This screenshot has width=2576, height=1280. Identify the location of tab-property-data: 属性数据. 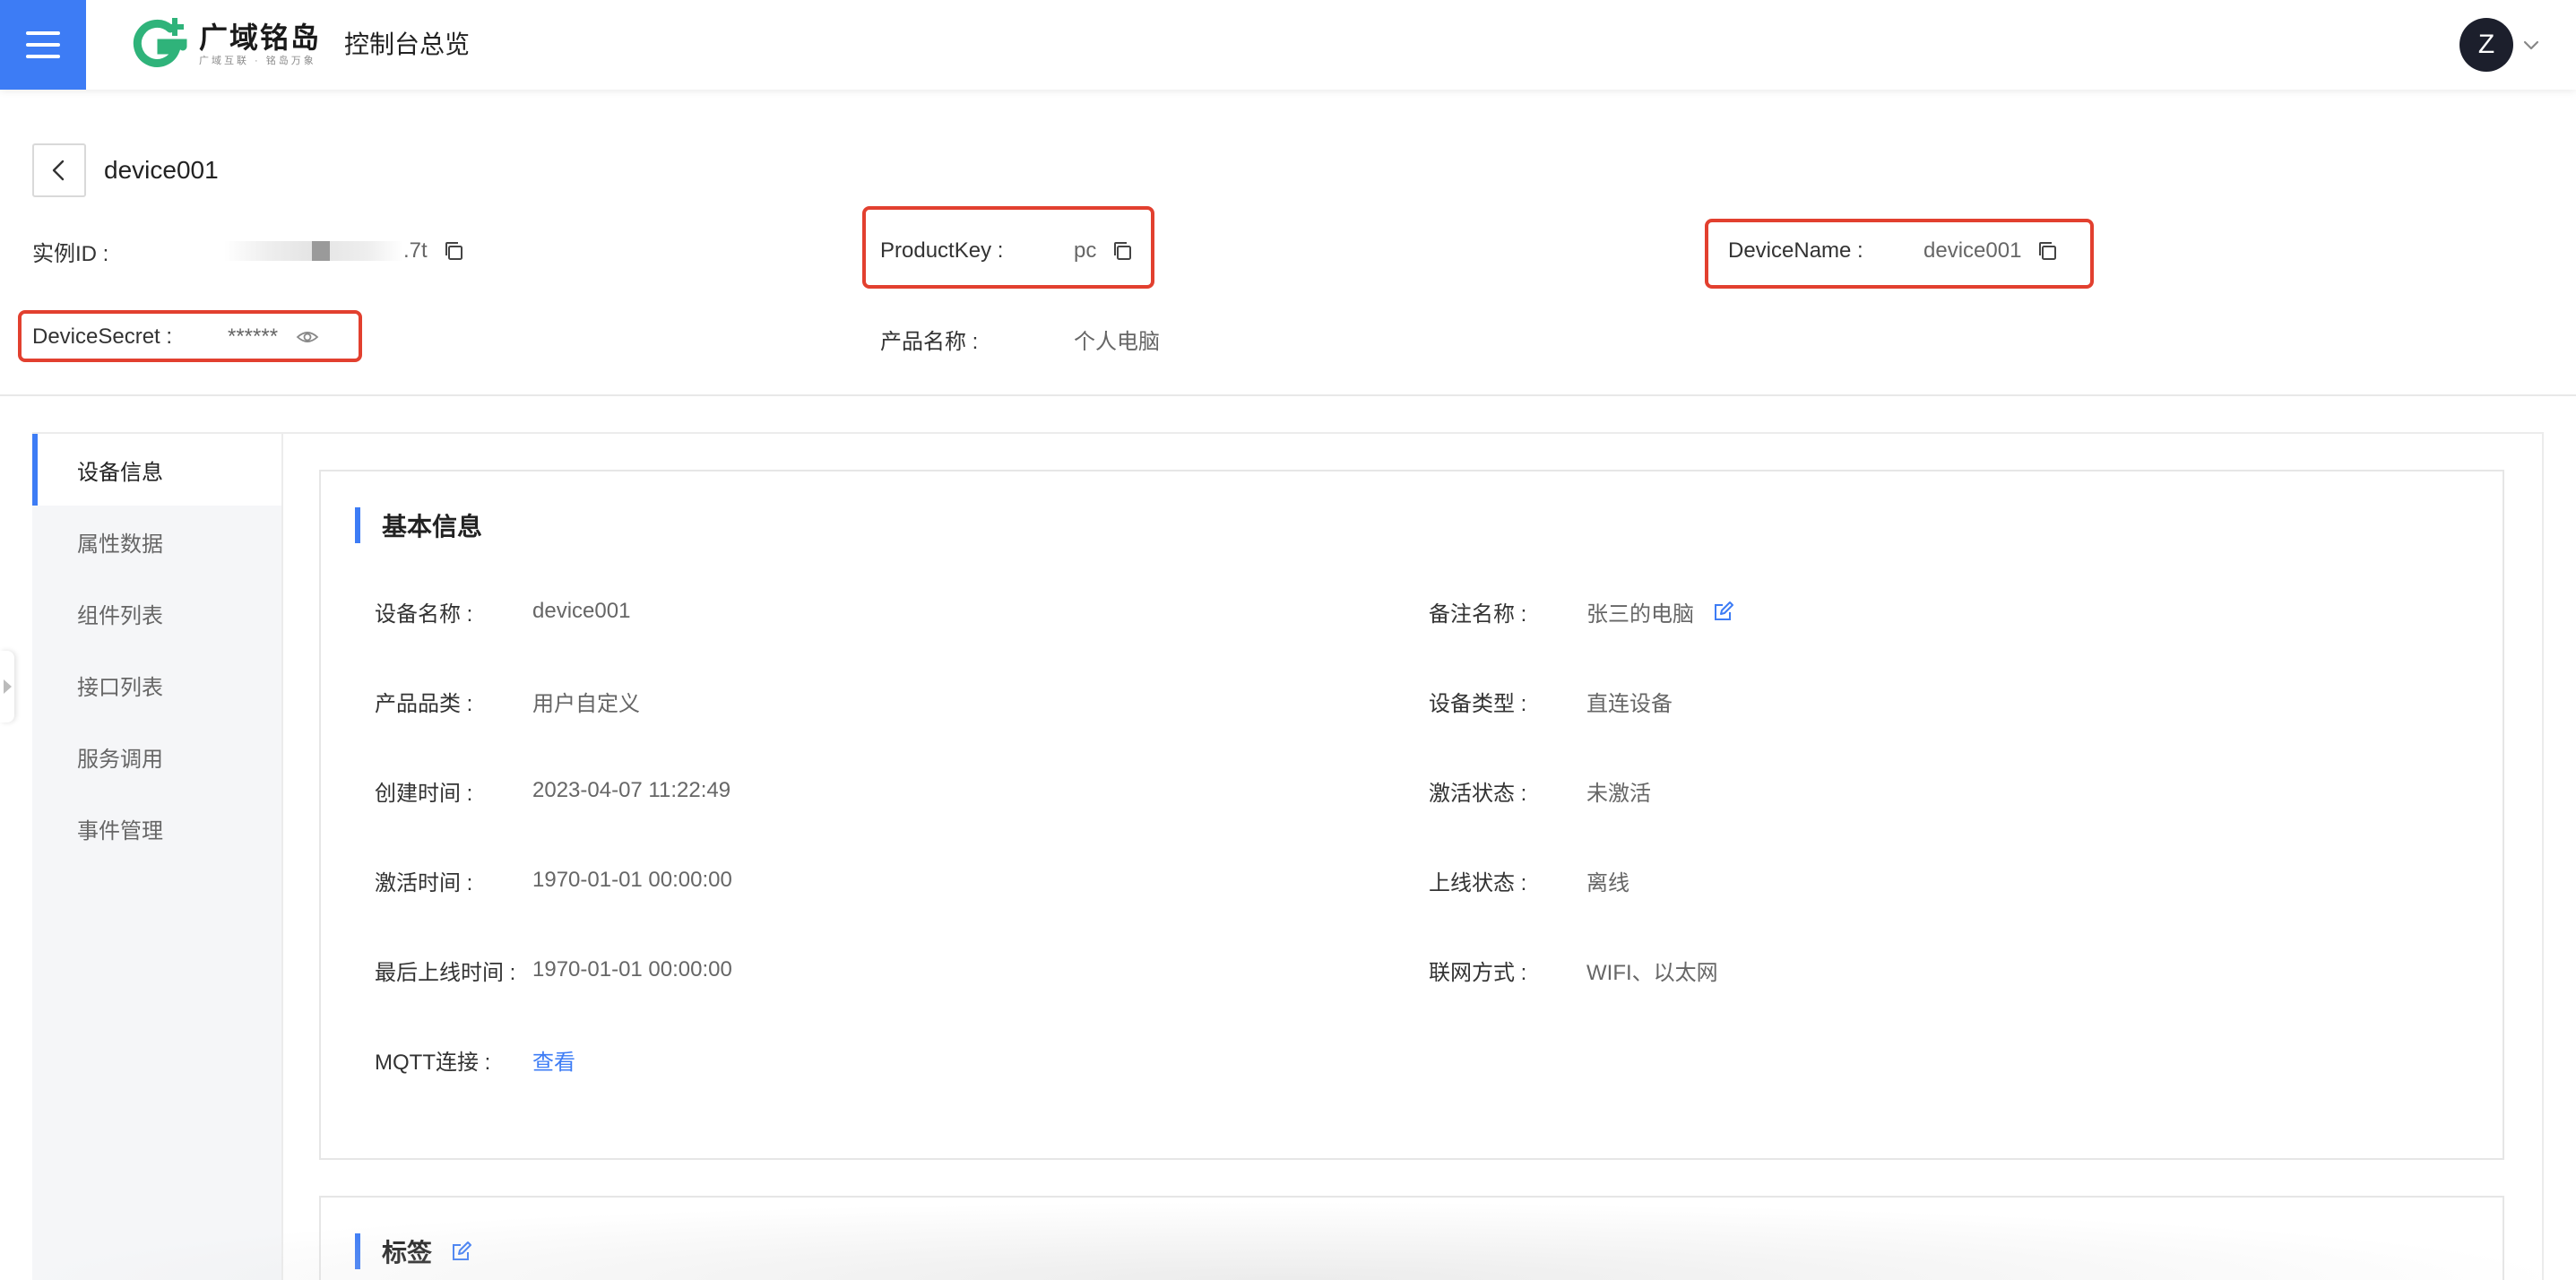
(156, 542).